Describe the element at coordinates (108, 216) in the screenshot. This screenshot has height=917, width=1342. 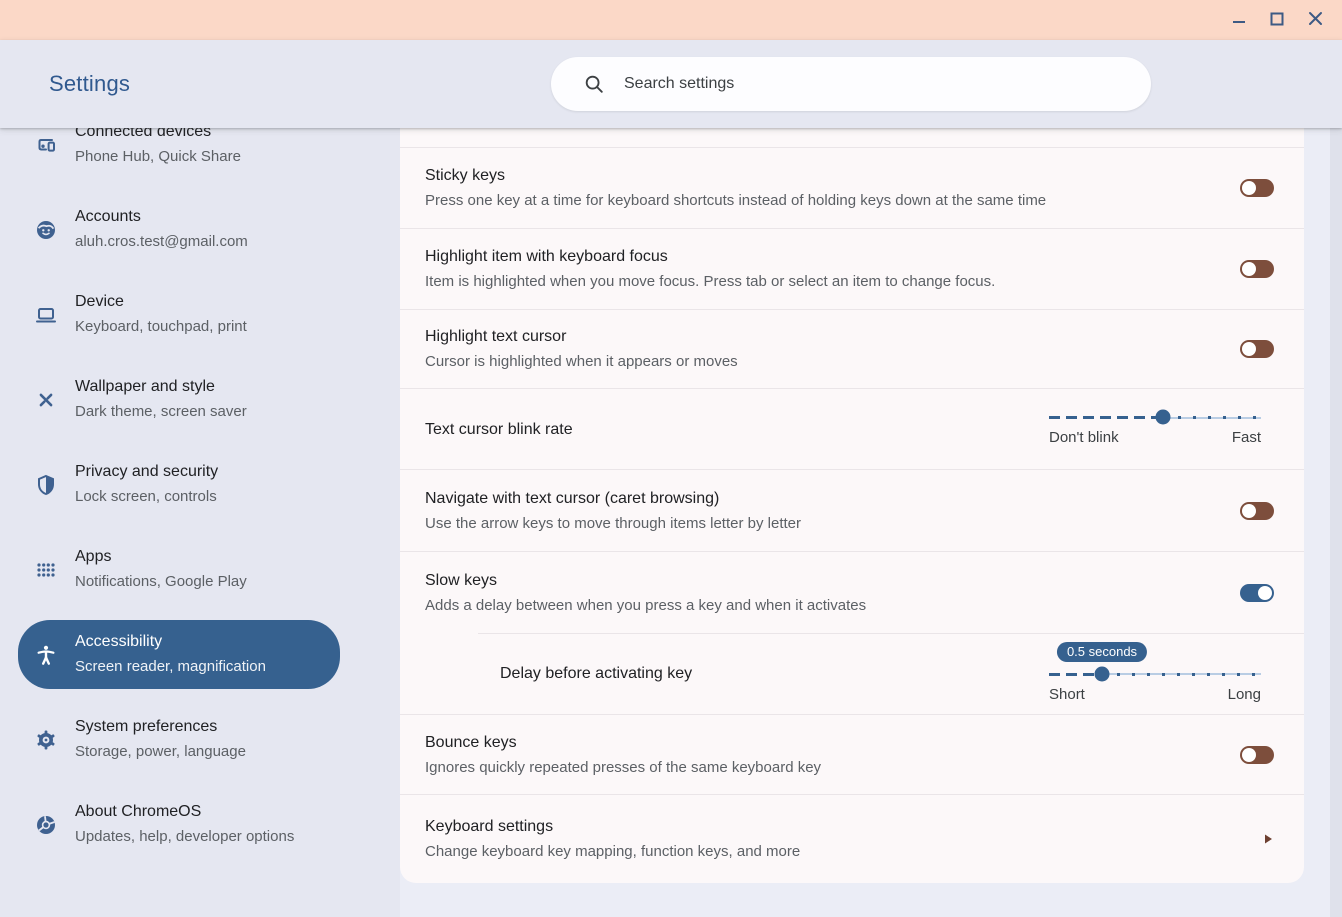
I see `sidebar-item-label: Accounts` at that location.